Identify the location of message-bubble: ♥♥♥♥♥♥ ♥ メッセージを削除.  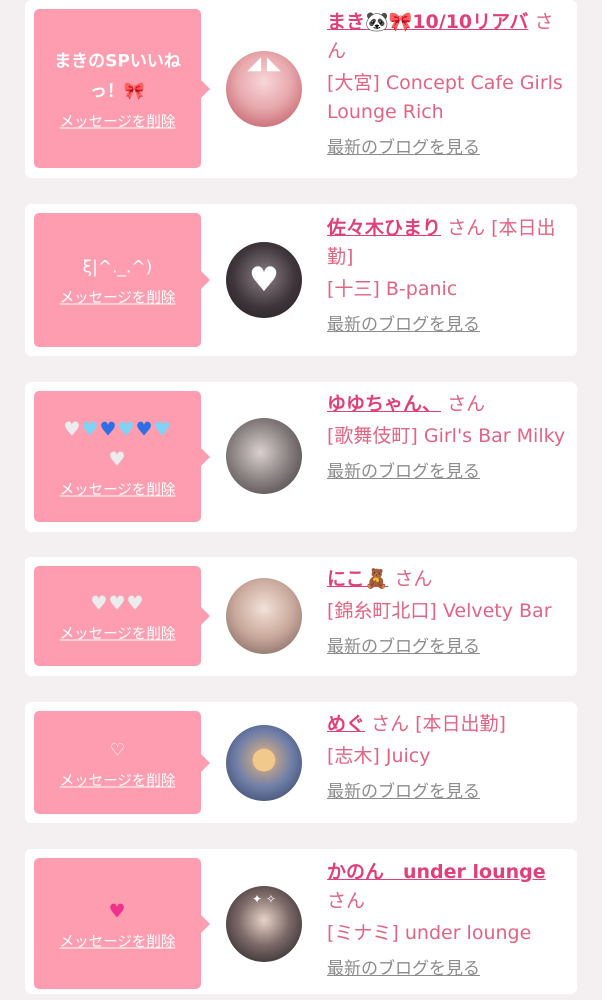
(122, 456).